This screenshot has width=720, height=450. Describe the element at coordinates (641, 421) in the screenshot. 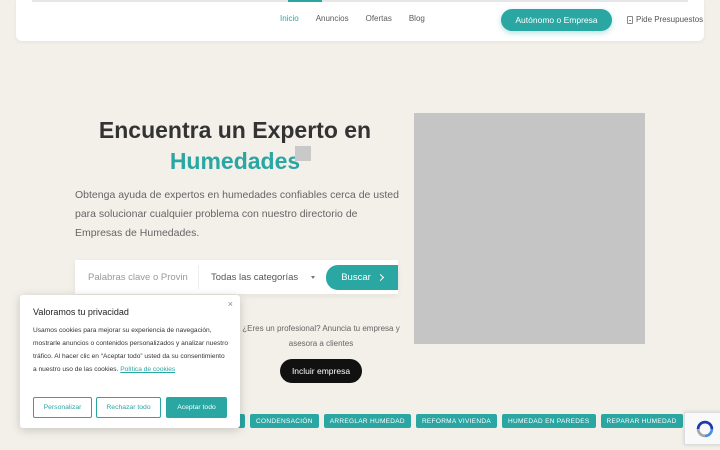

I see `tag-chip: REPARAR HUMEDAD` at that location.